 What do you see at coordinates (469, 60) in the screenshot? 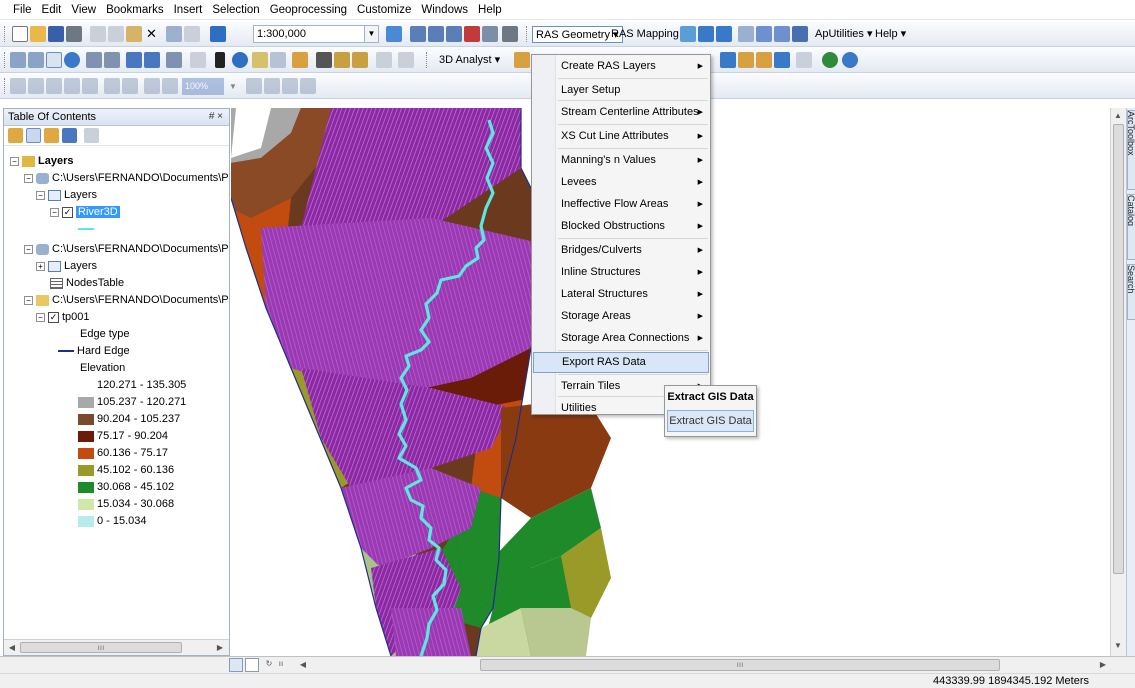
I see `3d-analyst-menu: 3D Analyst ▾` at bounding box center [469, 60].